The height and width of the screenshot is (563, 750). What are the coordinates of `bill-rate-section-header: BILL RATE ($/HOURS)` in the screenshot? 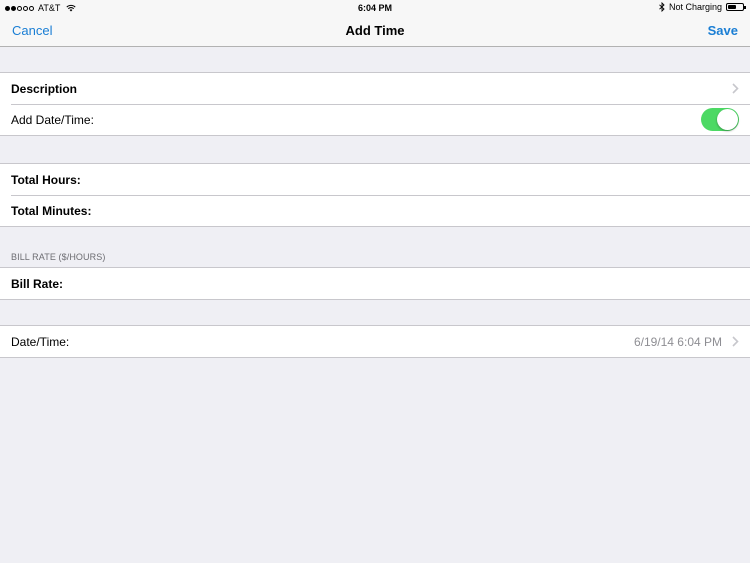 It's located at (58, 257).